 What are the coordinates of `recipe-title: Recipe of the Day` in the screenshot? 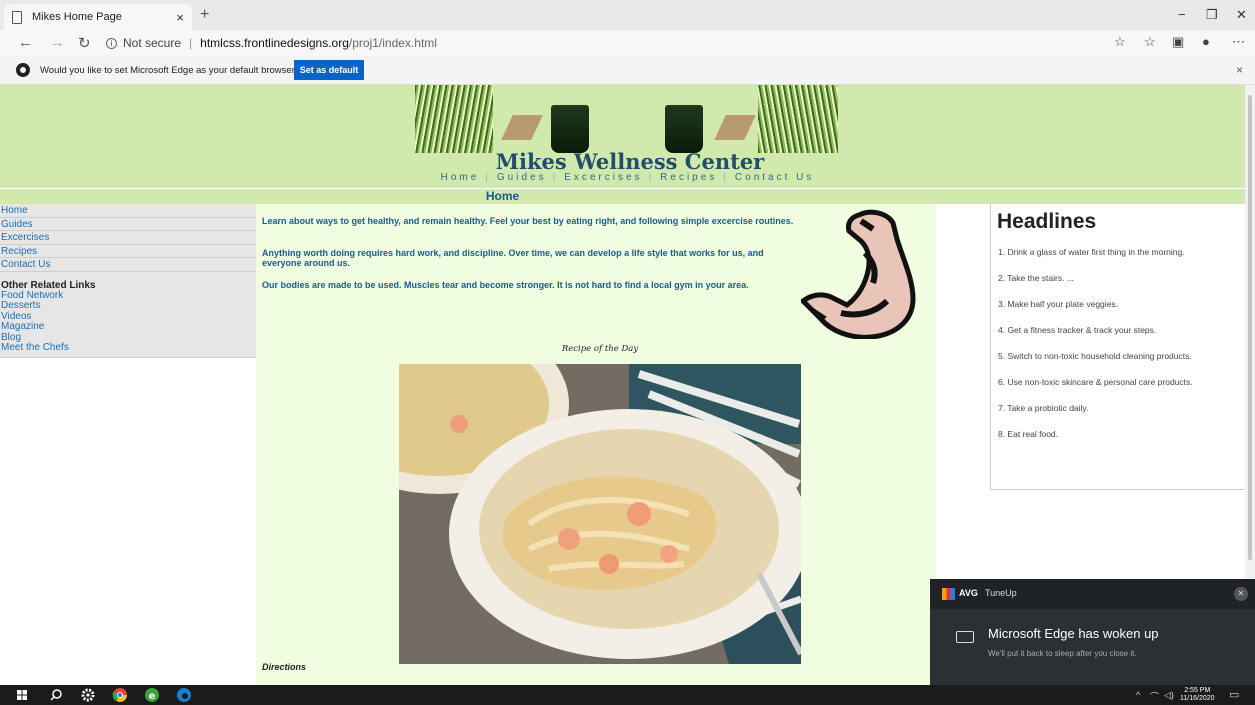 It's located at (600, 349).